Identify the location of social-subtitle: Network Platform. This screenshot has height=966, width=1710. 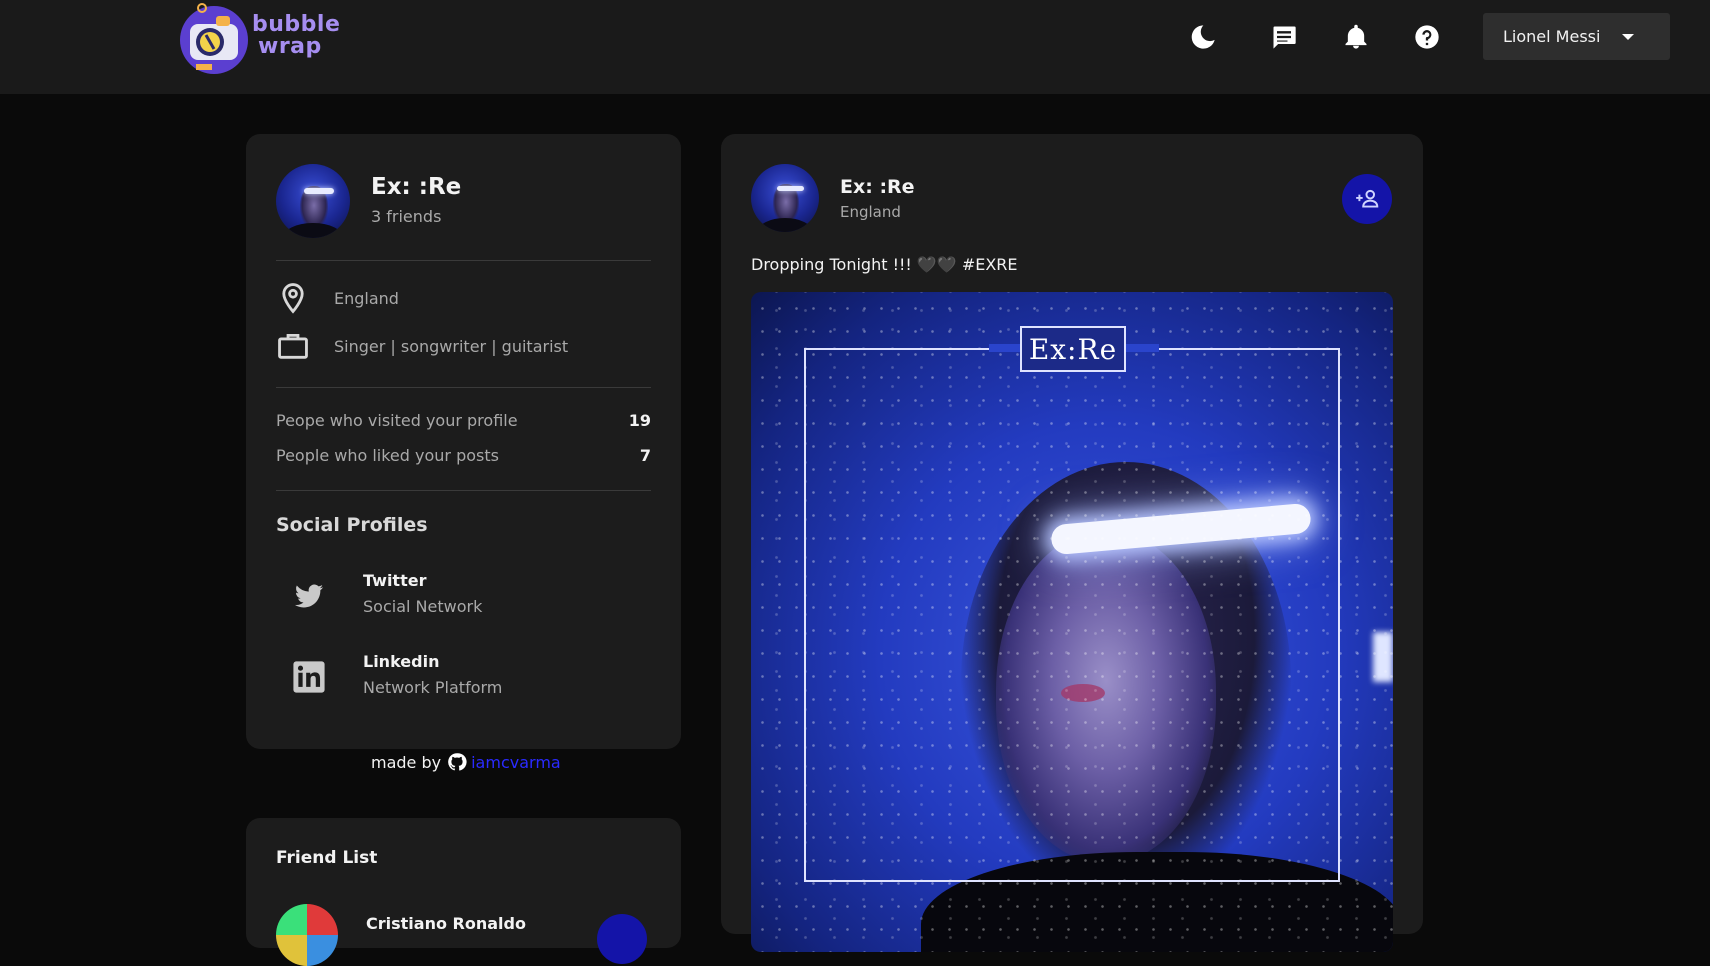
(433, 687).